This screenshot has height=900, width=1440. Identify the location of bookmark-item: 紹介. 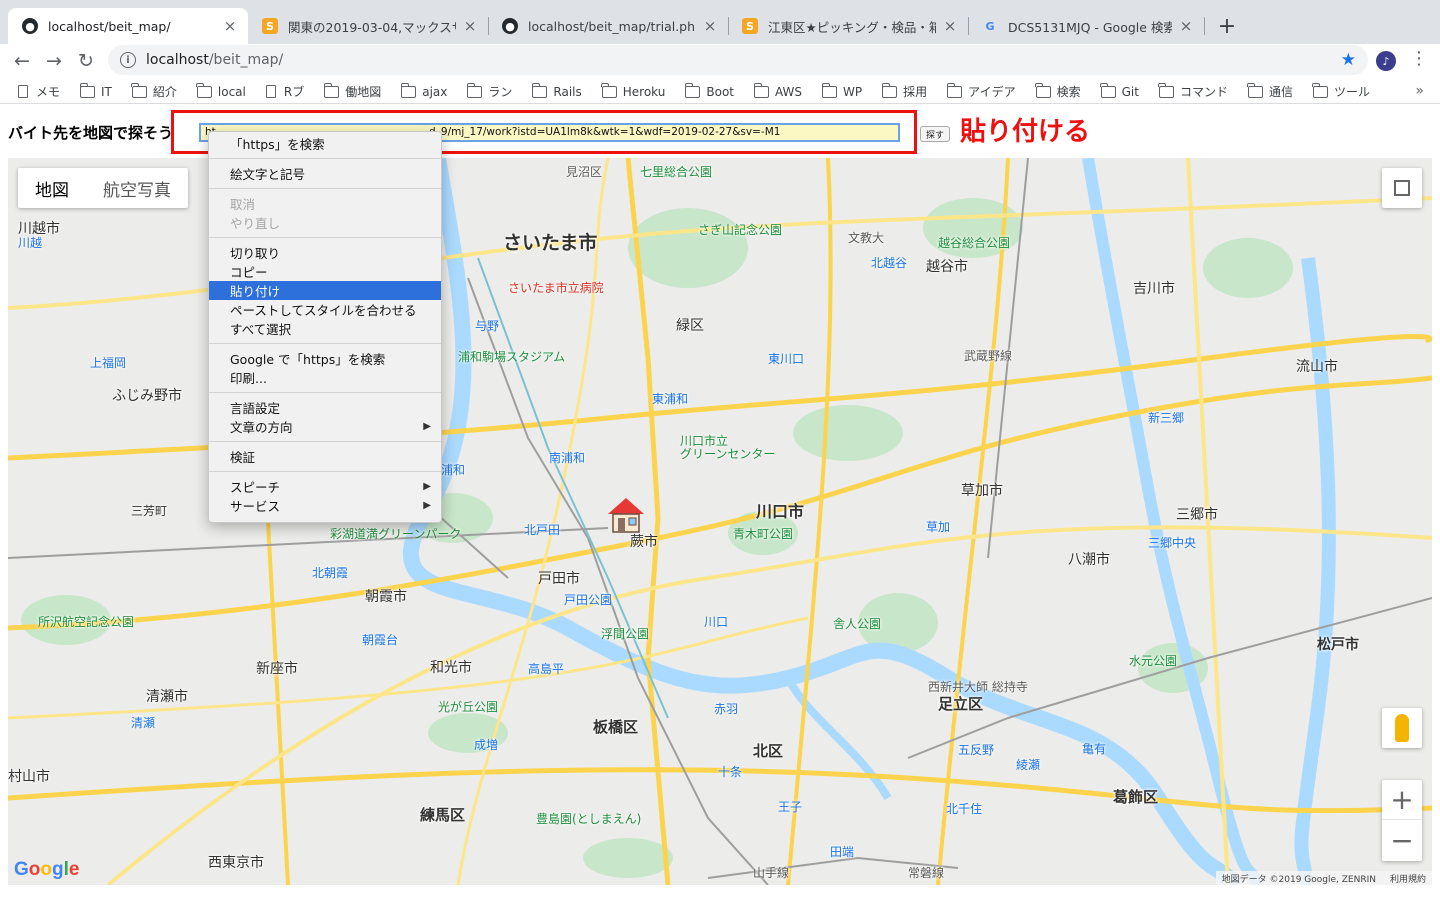
(154, 91).